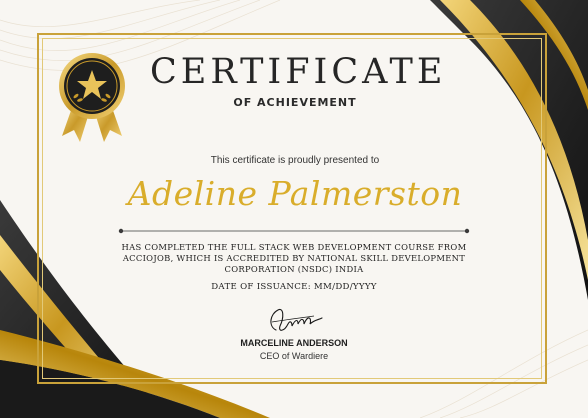  I want to click on signer-role: CEO of Wardiere, so click(294, 356).